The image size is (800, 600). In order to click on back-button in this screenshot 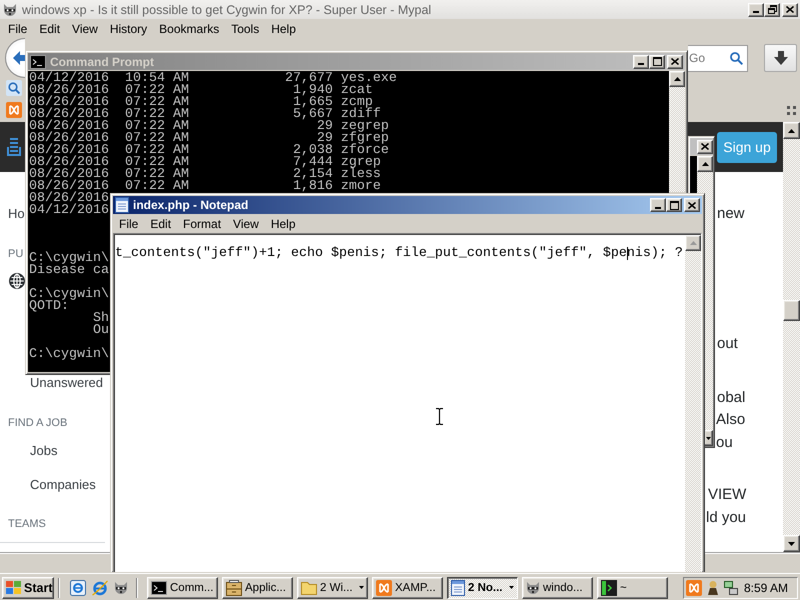, I will do `click(15, 58)`.